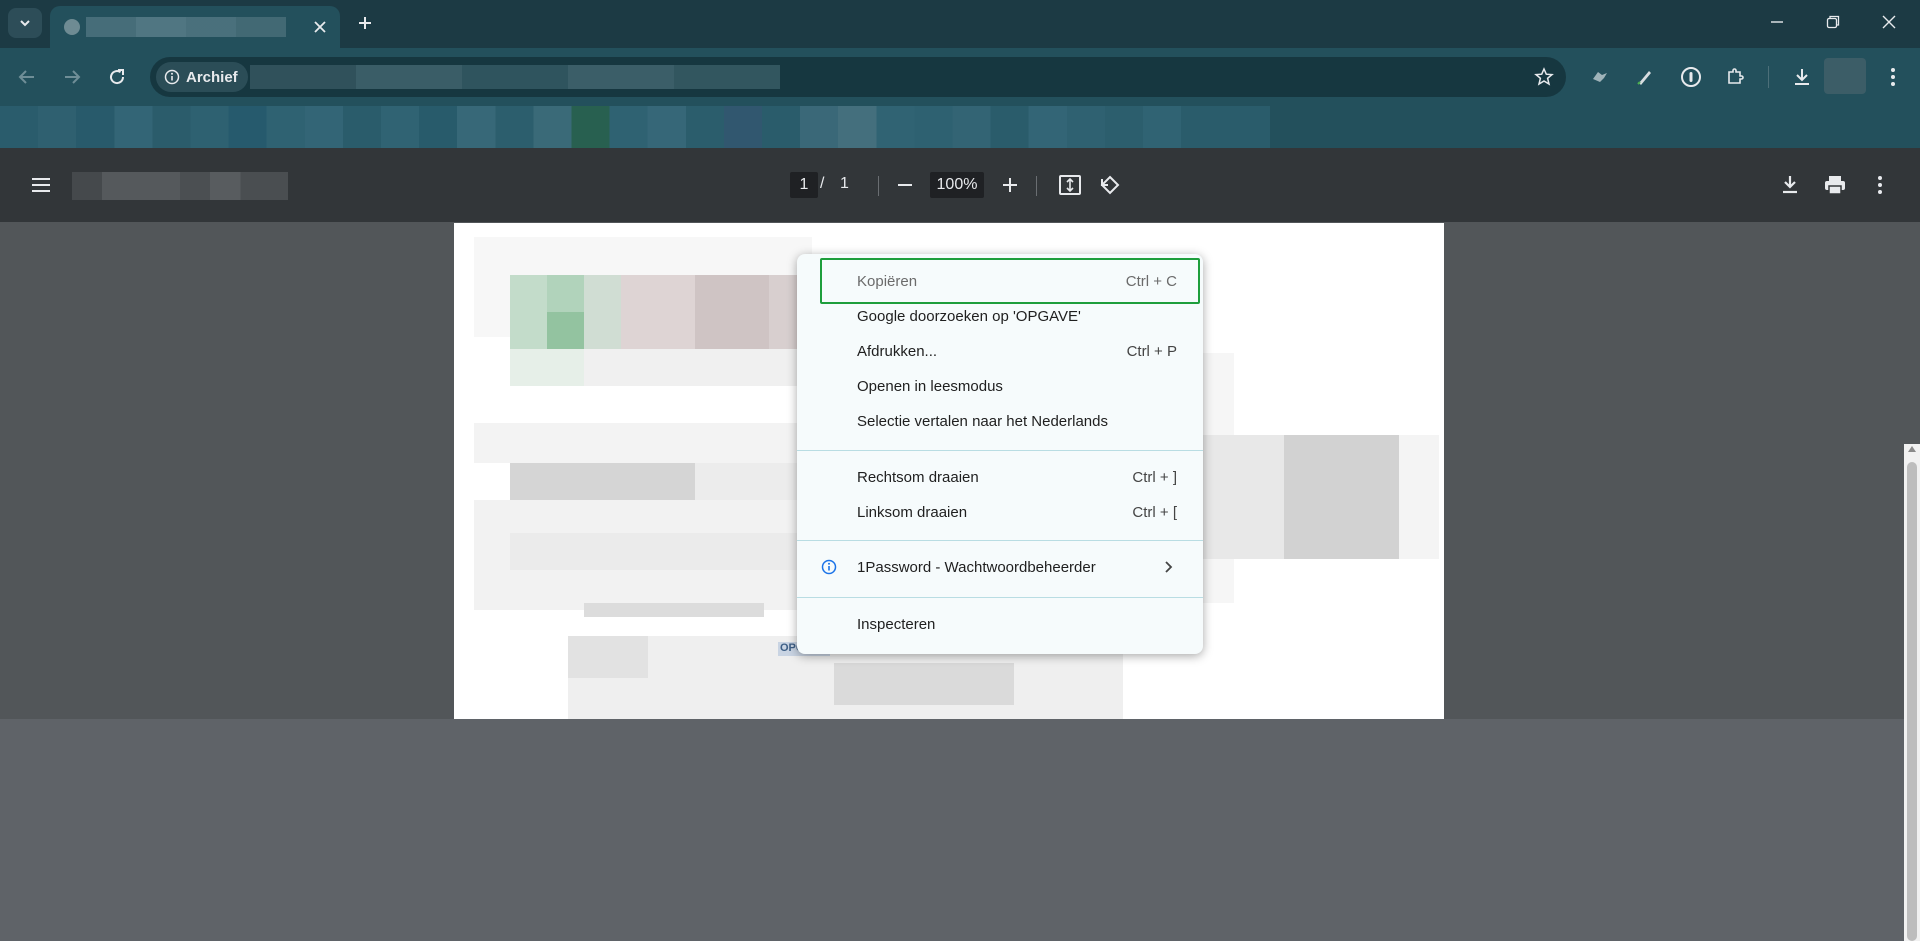  What do you see at coordinates (186, 27) in the screenshot?
I see `tab-title-redacted` at bounding box center [186, 27].